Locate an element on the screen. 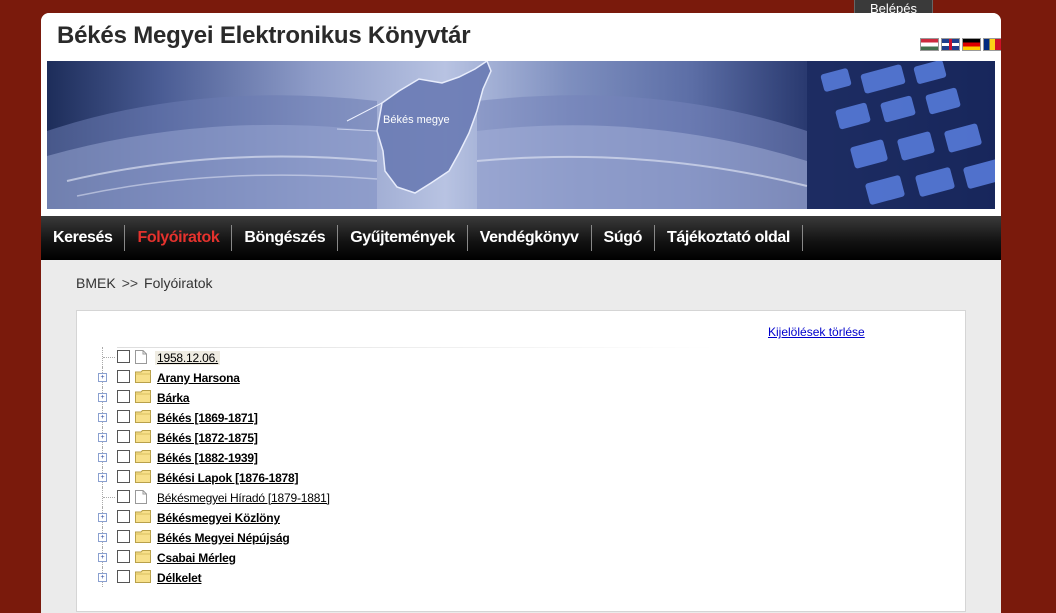 The image size is (1056, 613). tree-item-label: Arany Harsona is located at coordinates (198, 378).